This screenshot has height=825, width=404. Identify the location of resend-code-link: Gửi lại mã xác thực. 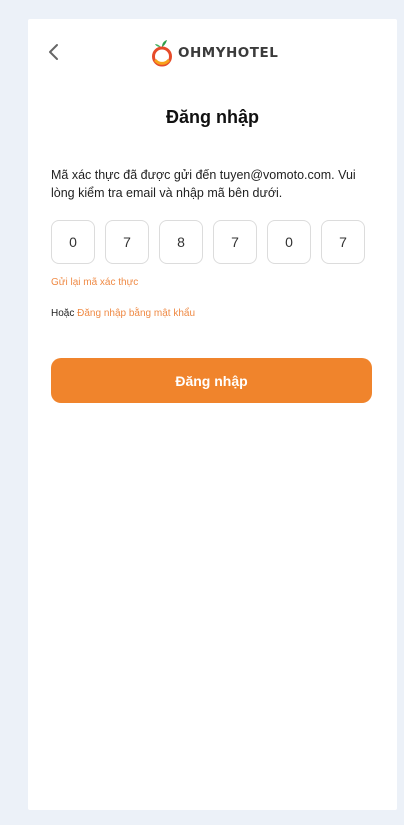
(94, 282).